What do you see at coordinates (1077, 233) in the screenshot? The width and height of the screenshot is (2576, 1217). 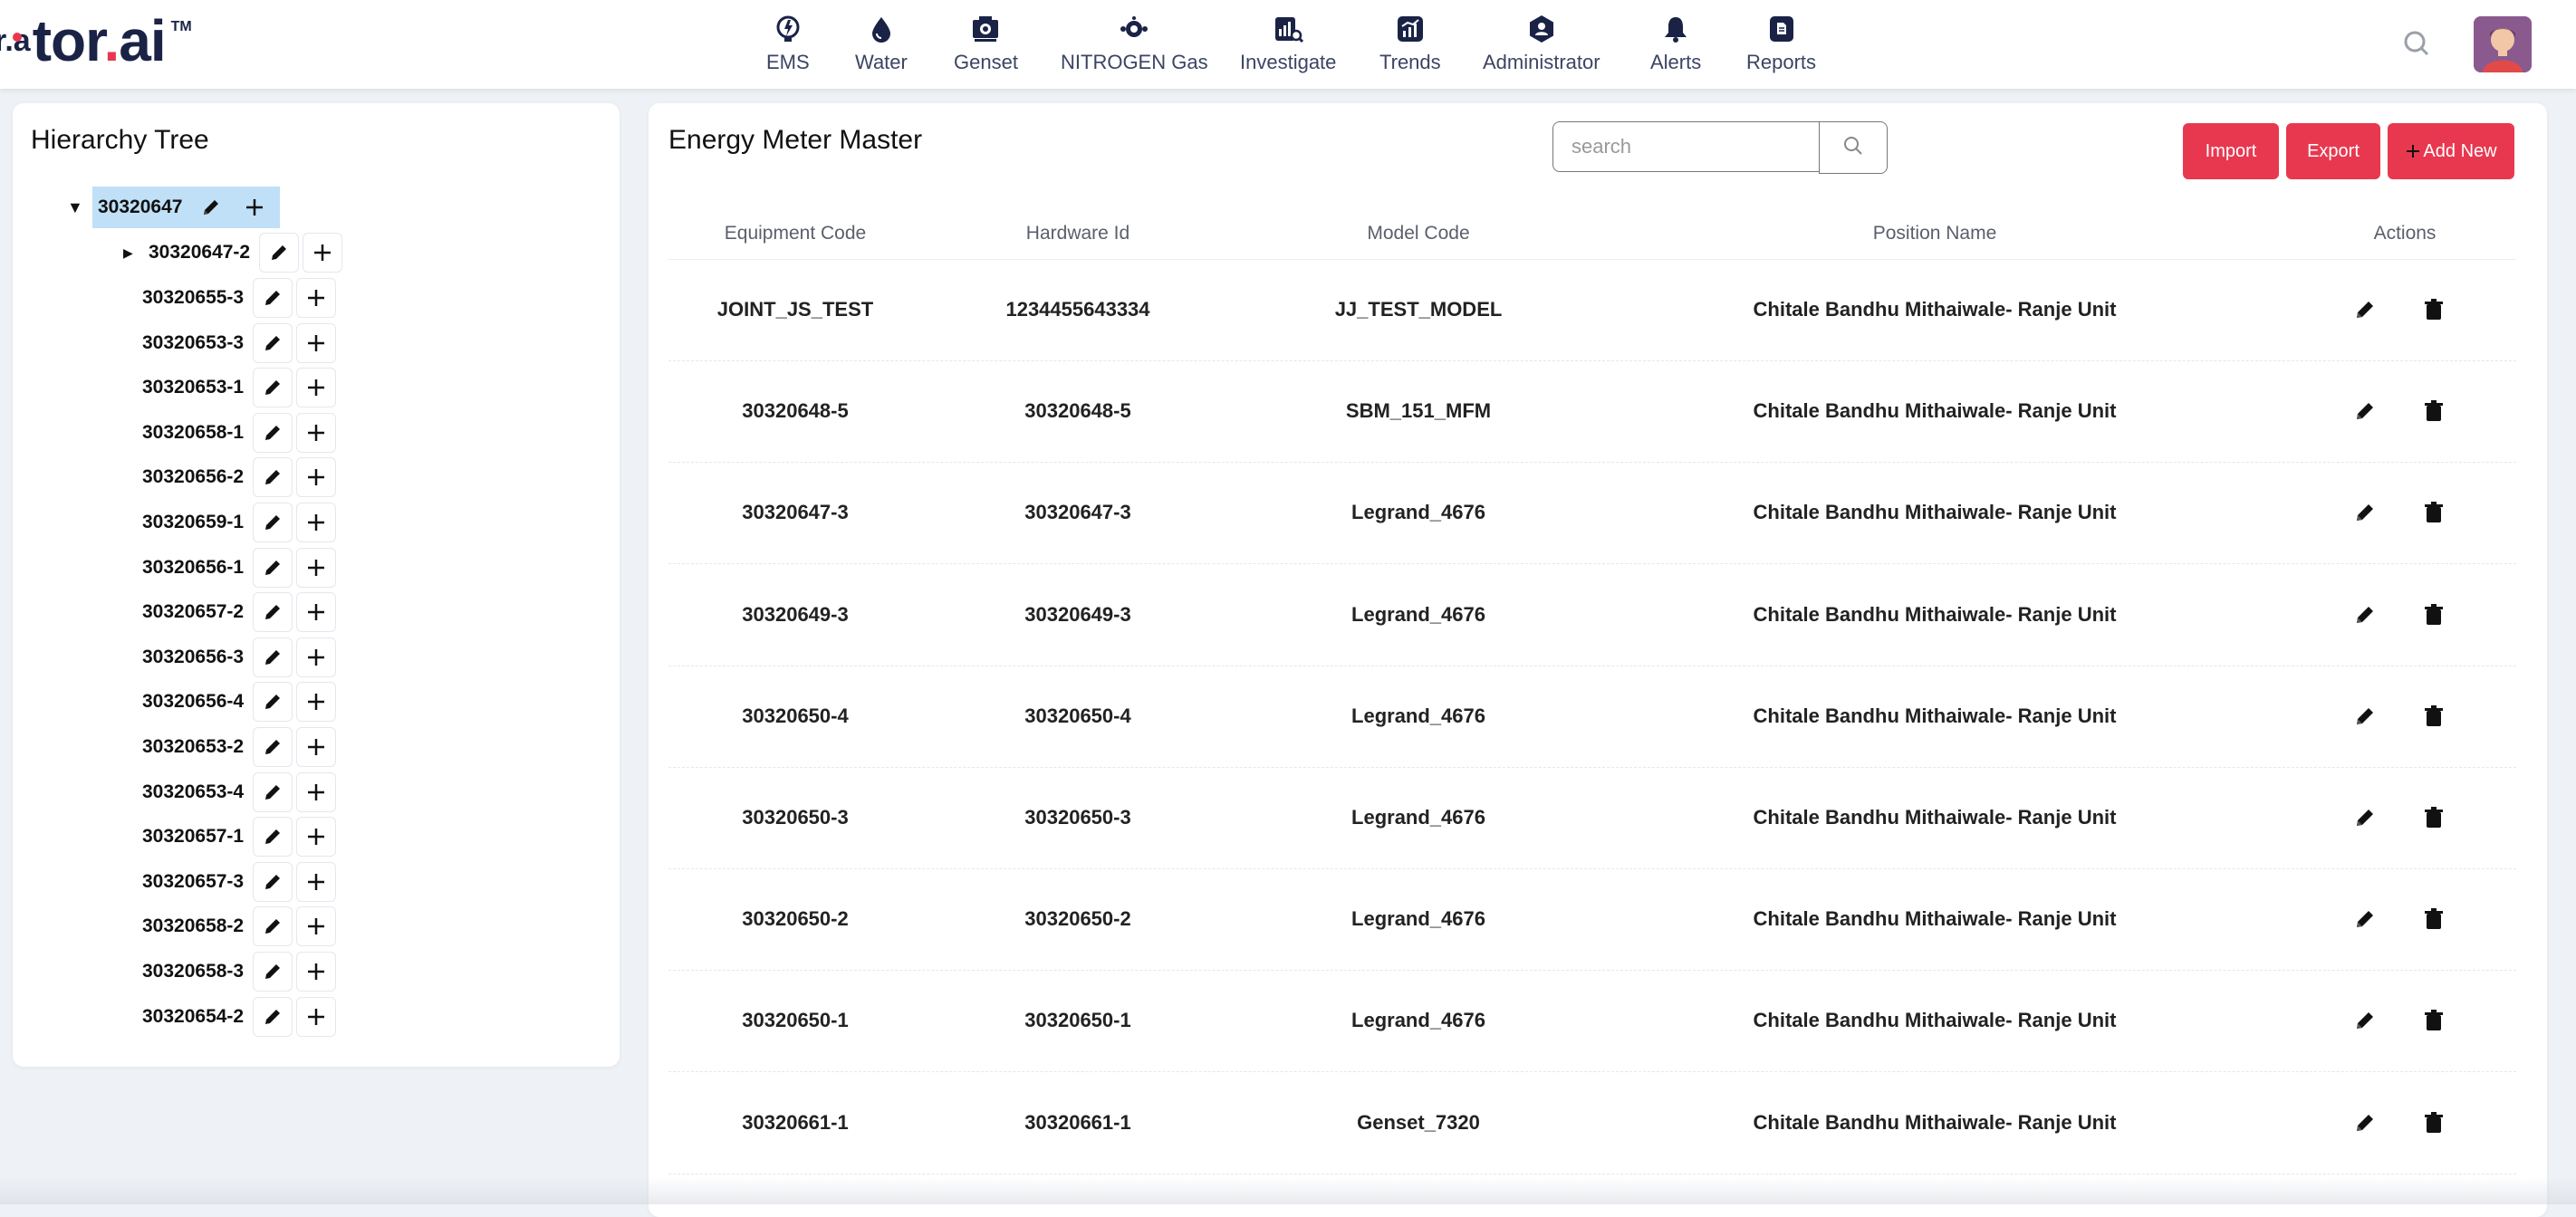 I see `column-header: Hardware Id` at bounding box center [1077, 233].